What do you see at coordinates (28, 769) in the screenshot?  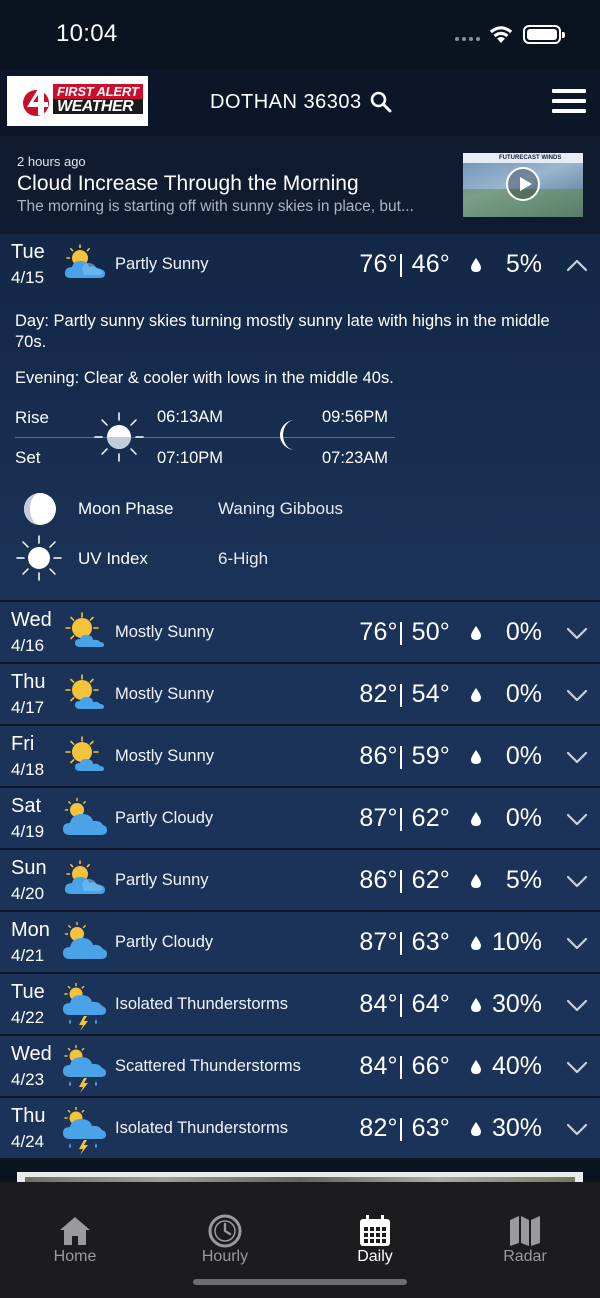 I see `day-date: 4/18` at bounding box center [28, 769].